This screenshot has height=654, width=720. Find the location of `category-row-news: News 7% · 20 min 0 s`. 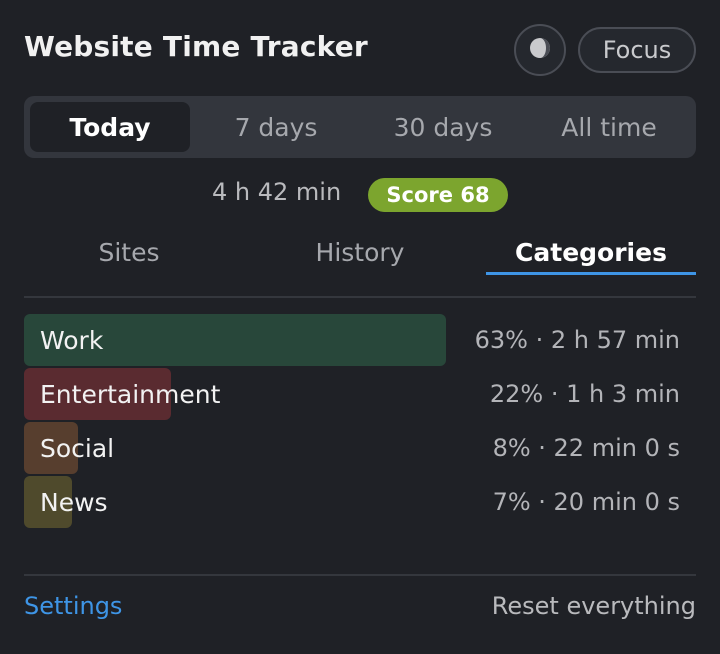

category-row-news: News 7% · 20 min 0 s is located at coordinates (360, 502).